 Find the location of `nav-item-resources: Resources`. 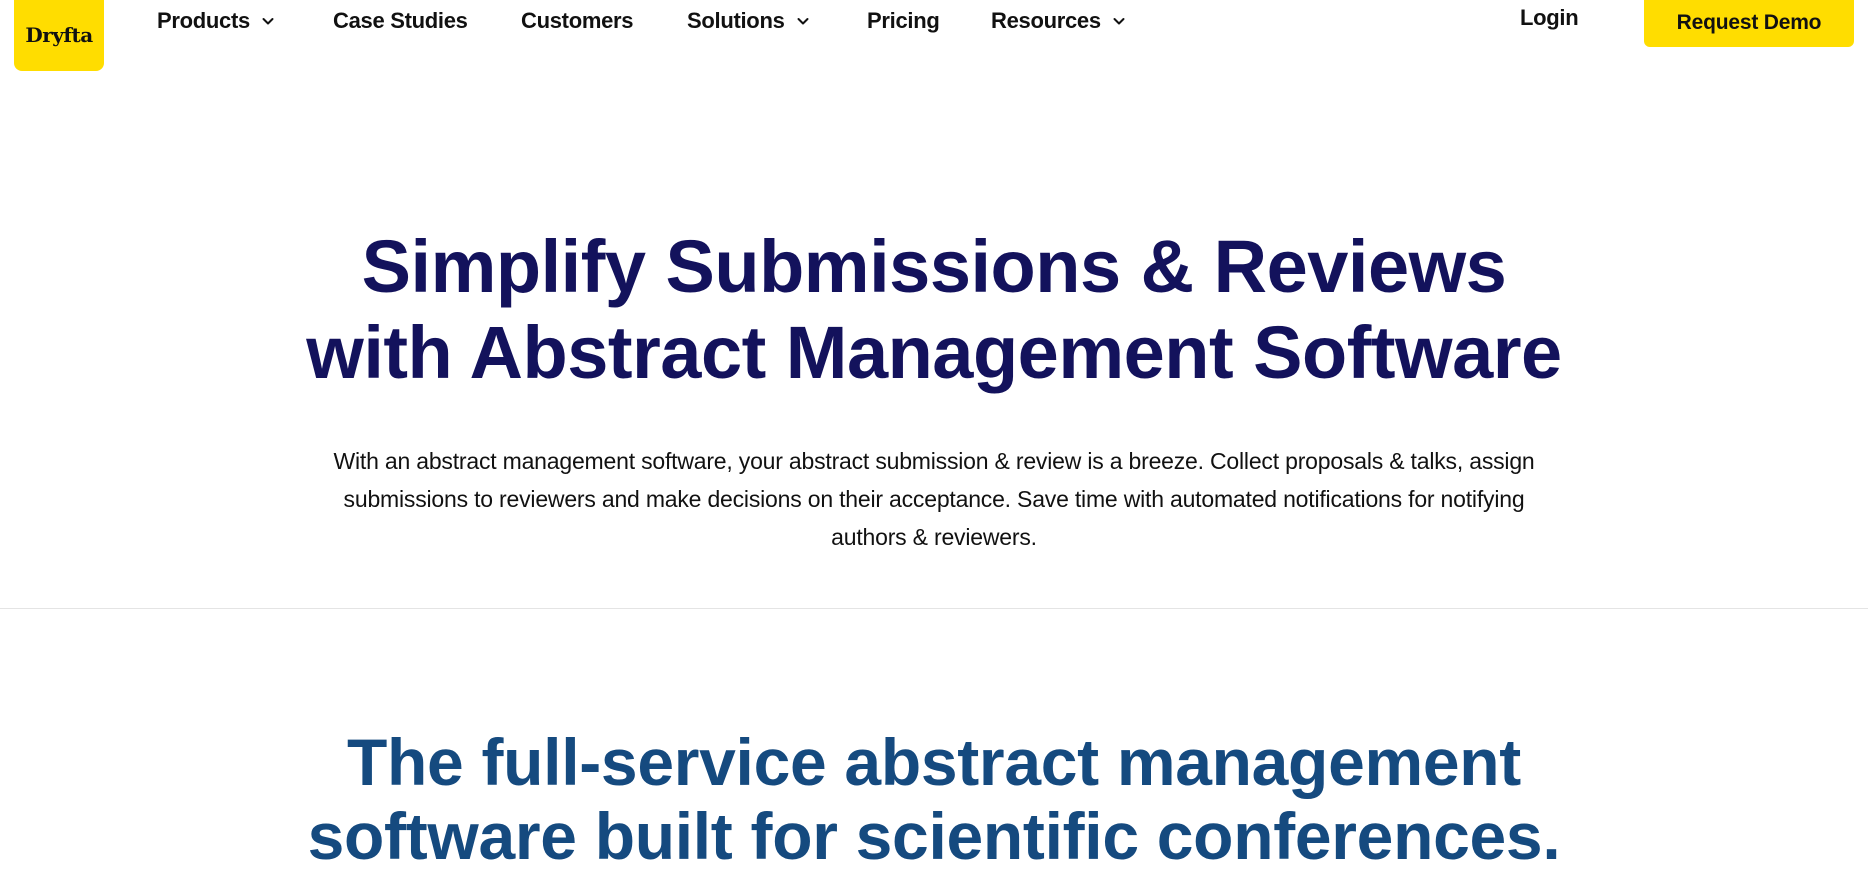

nav-item-resources: Resources is located at coordinates (1059, 21).